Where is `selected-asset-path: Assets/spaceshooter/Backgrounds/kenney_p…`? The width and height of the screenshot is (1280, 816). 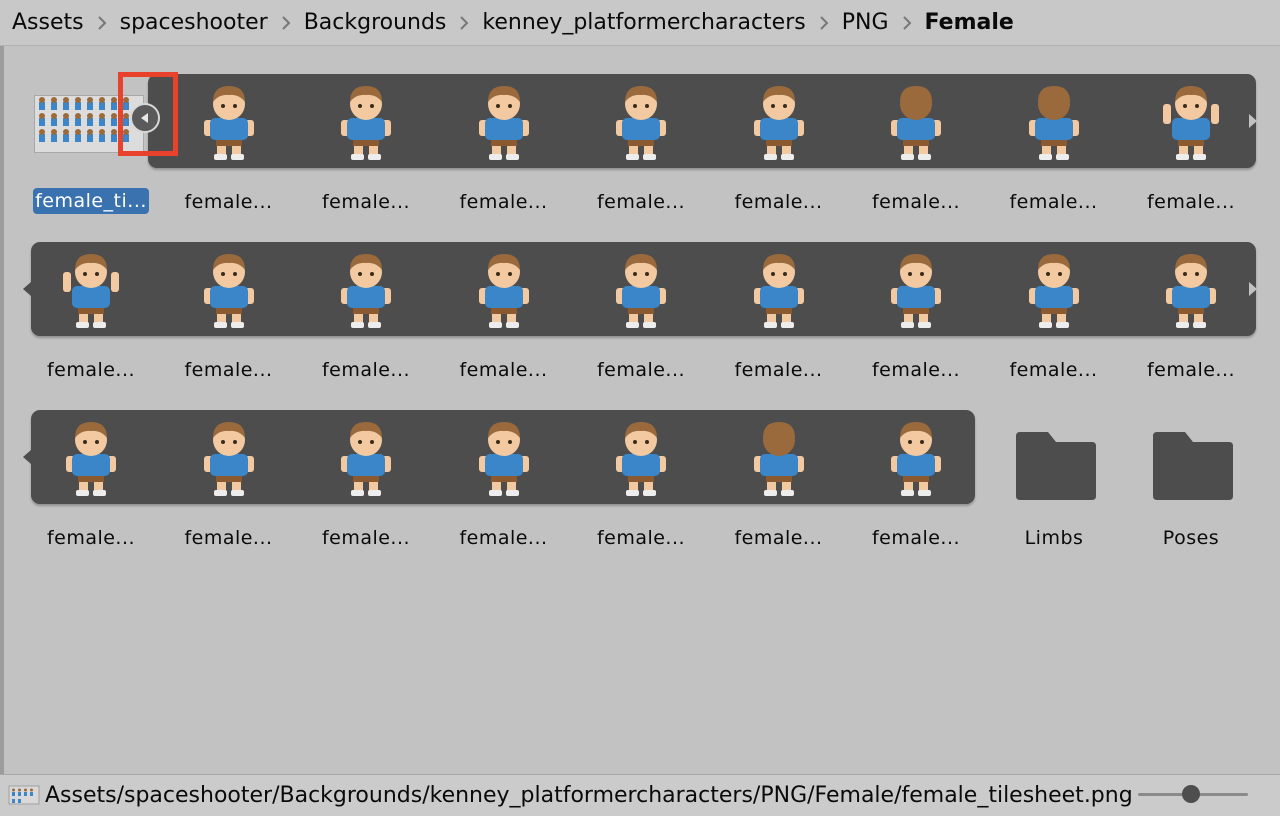
selected-asset-path: Assets/spaceshooter/Backgrounds/kenney_p… is located at coordinates (588, 795).